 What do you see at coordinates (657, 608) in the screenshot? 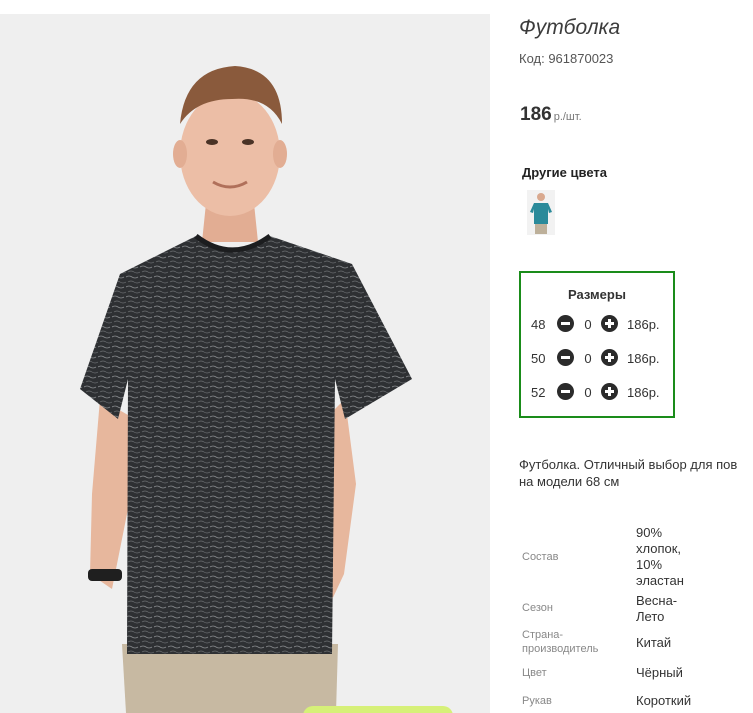
I see `spec-value: Весна- Лето` at bounding box center [657, 608].